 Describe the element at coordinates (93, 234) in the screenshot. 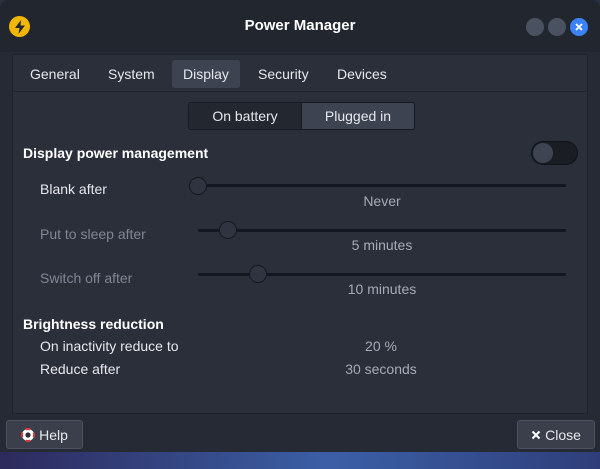

I see `sleep-after-label: Put to sleep after` at that location.